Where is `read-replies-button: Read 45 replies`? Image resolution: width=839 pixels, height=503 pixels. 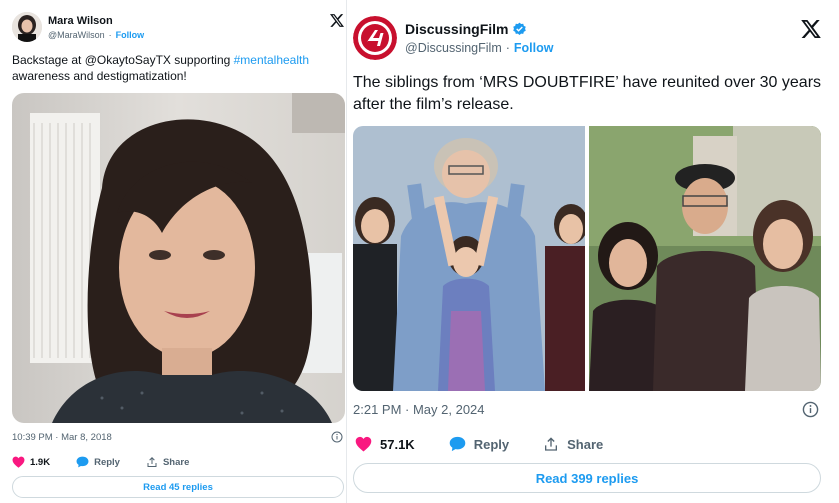
read-replies-button: Read 45 replies is located at coordinates (178, 487).